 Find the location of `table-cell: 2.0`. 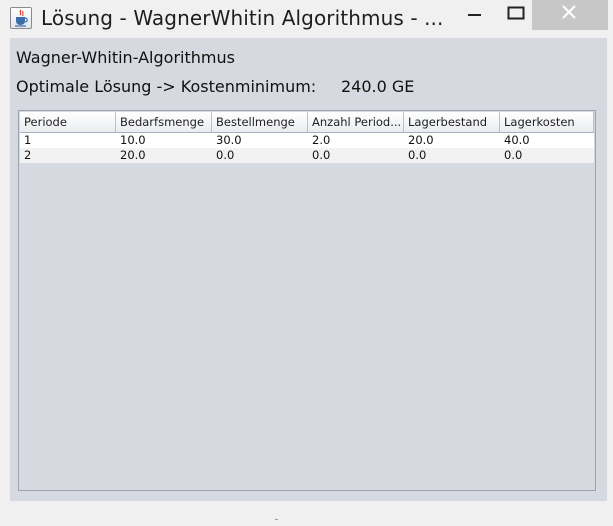

table-cell: 2.0 is located at coordinates (356, 140).